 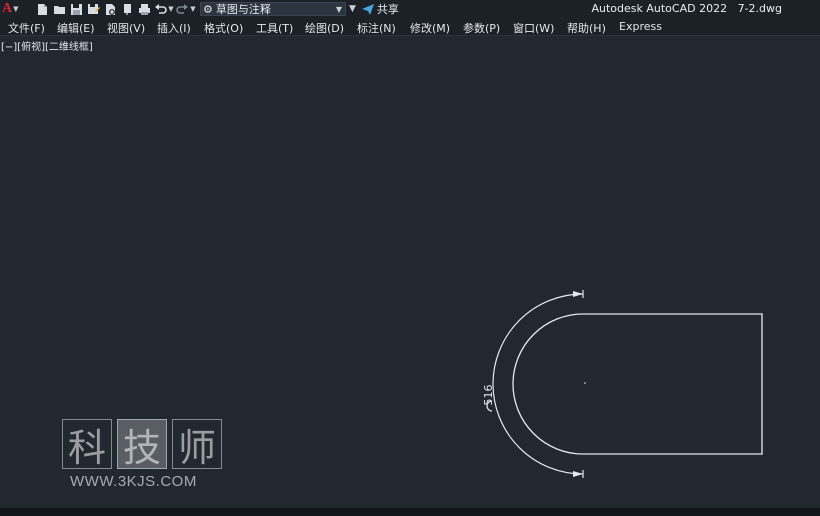 I want to click on dimension-text: 516, so click(x=488, y=395).